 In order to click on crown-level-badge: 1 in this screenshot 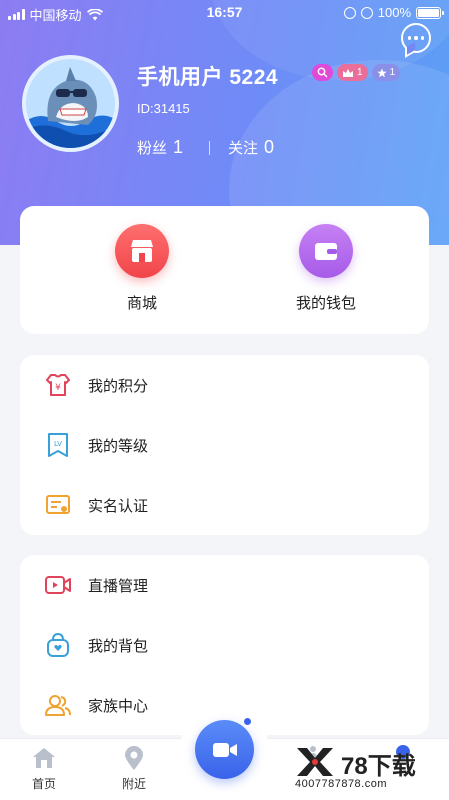, I will do `click(352, 72)`.